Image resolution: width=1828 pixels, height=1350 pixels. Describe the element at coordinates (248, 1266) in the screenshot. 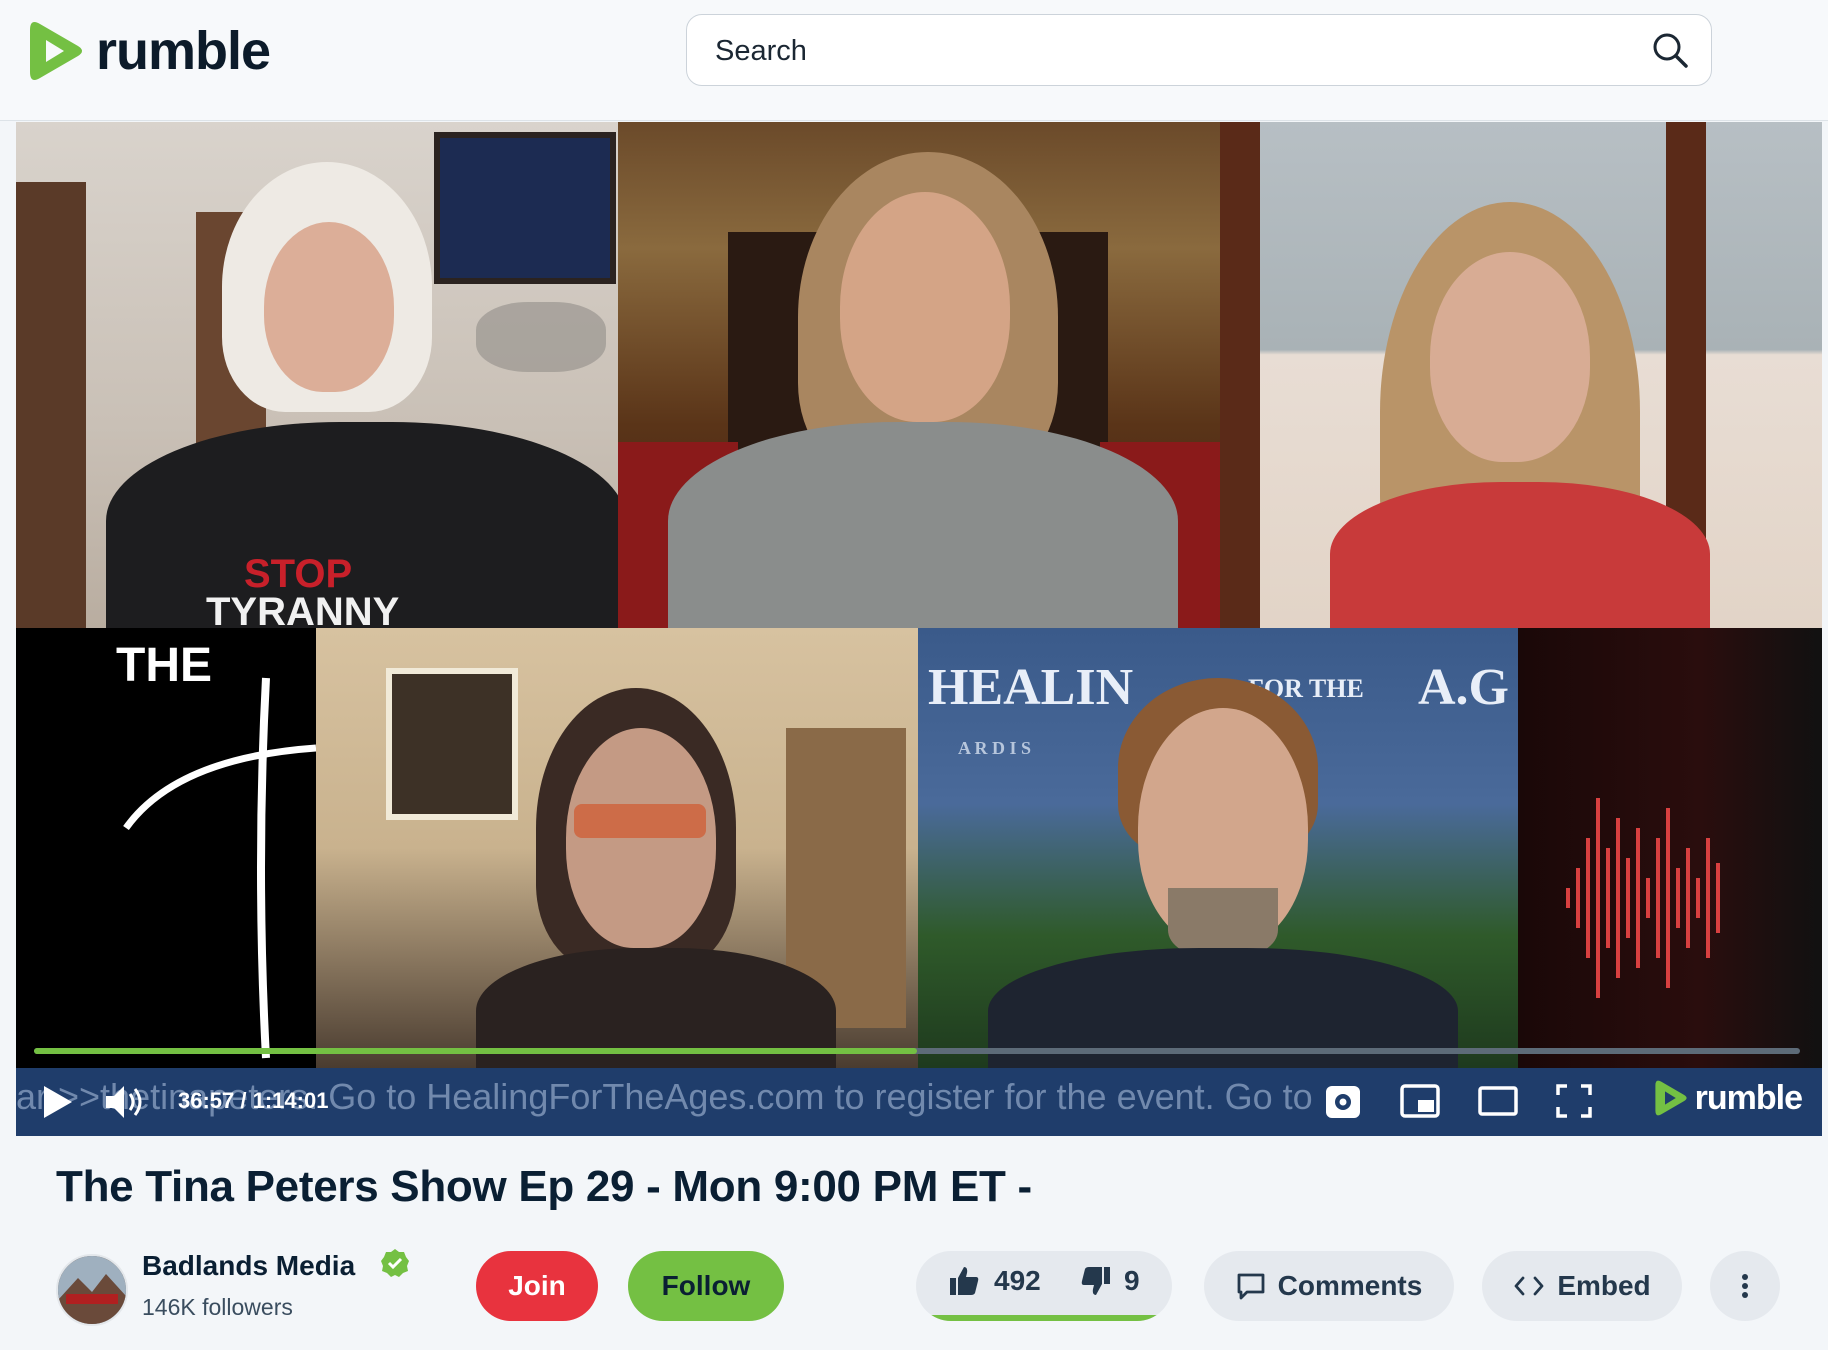

I see `channel-name: Badlands Media` at that location.